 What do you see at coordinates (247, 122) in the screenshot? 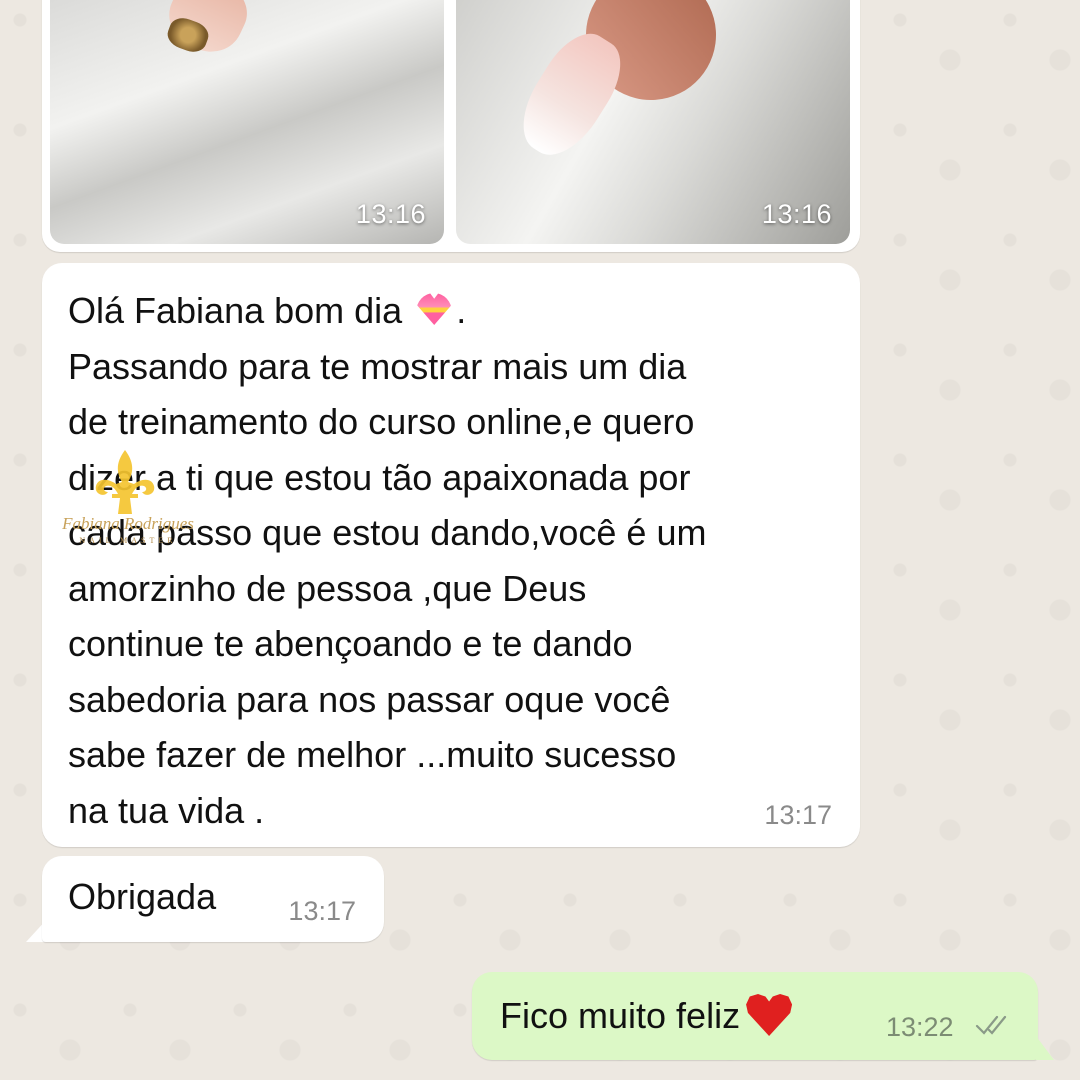
I see `photo-nail-1: 13:16` at bounding box center [247, 122].